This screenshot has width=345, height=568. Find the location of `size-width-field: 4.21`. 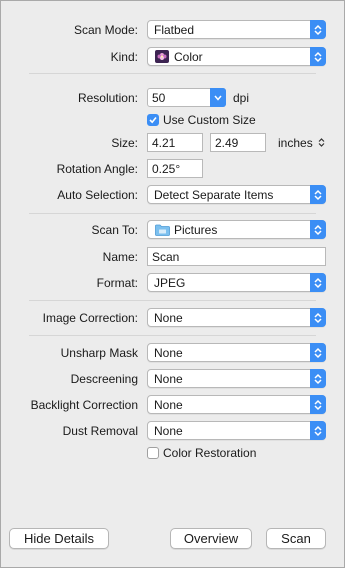

size-width-field: 4.21 is located at coordinates (175, 142).